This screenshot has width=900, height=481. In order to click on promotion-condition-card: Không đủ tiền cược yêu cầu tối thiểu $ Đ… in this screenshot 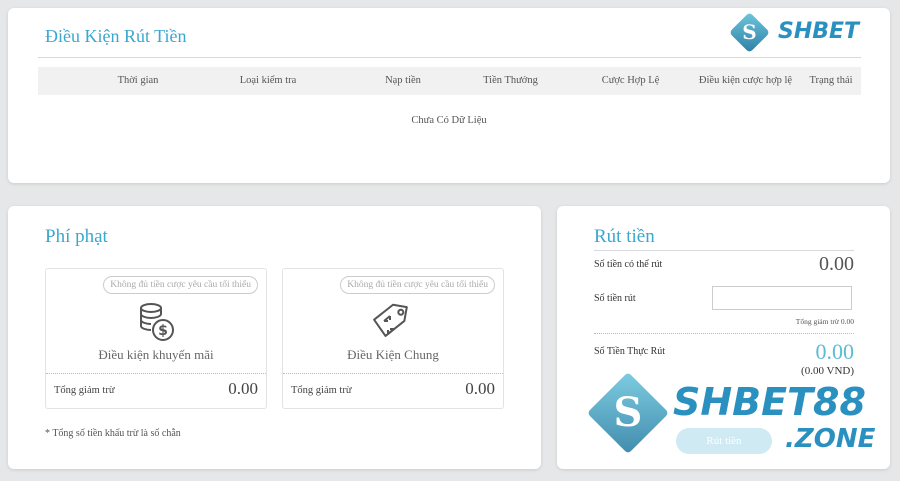, I will do `click(156, 338)`.